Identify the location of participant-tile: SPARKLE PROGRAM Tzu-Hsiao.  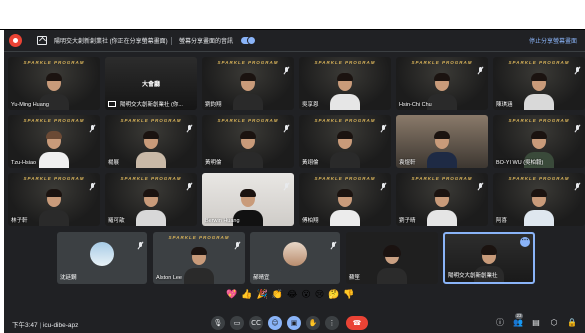
(54, 141).